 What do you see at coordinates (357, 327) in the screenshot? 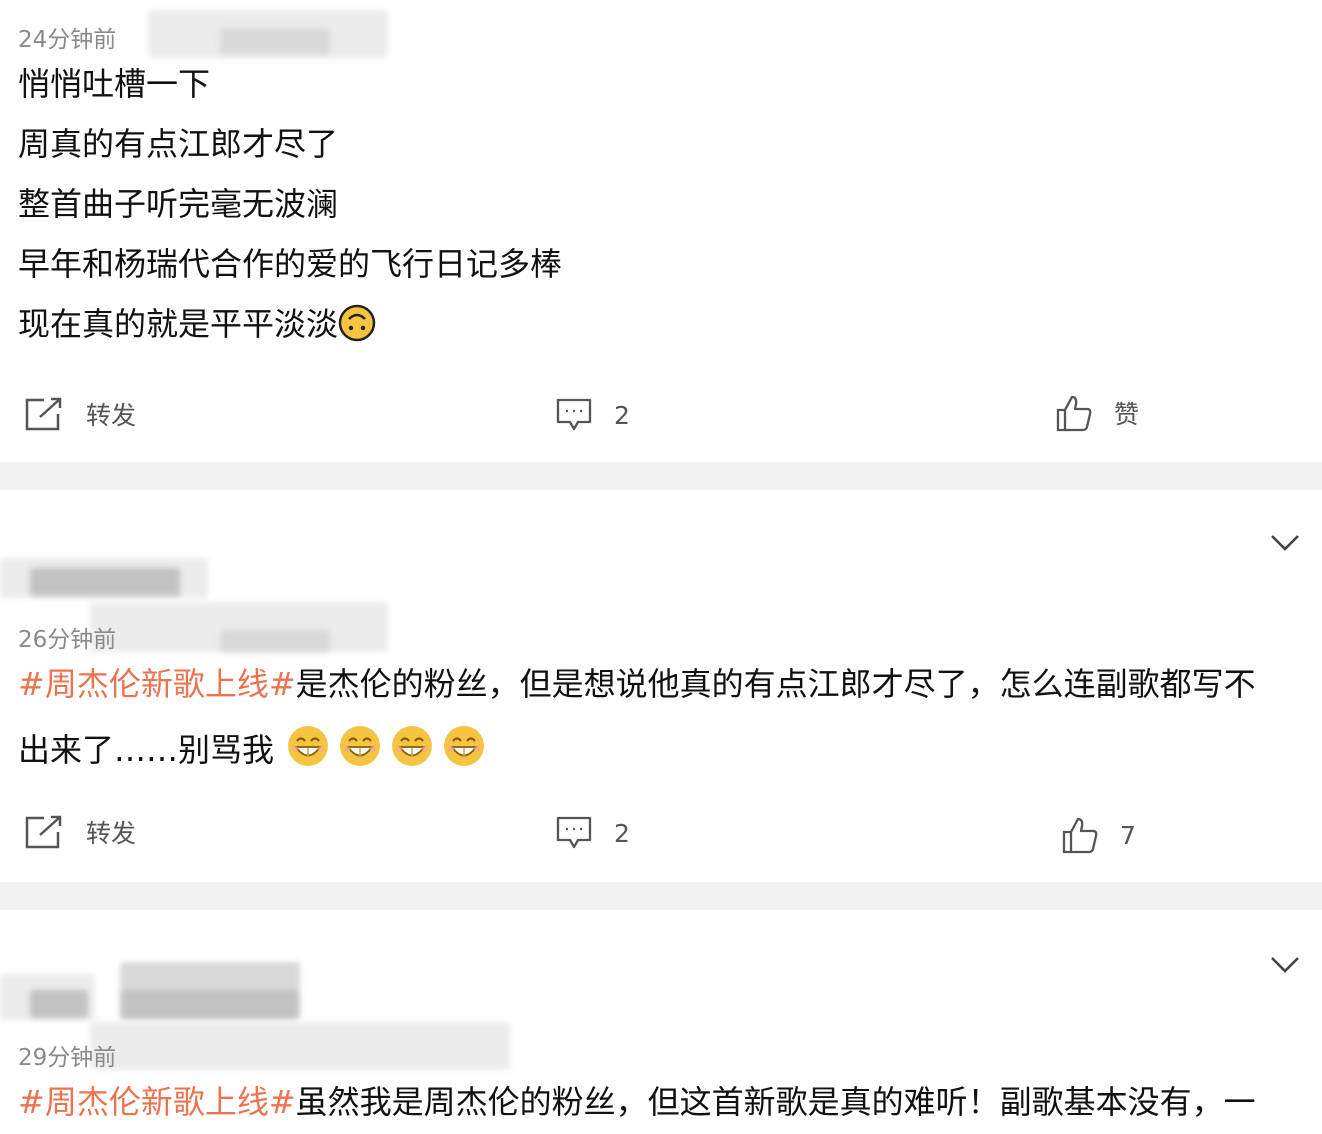
I see `upside-down-face-icon` at bounding box center [357, 327].